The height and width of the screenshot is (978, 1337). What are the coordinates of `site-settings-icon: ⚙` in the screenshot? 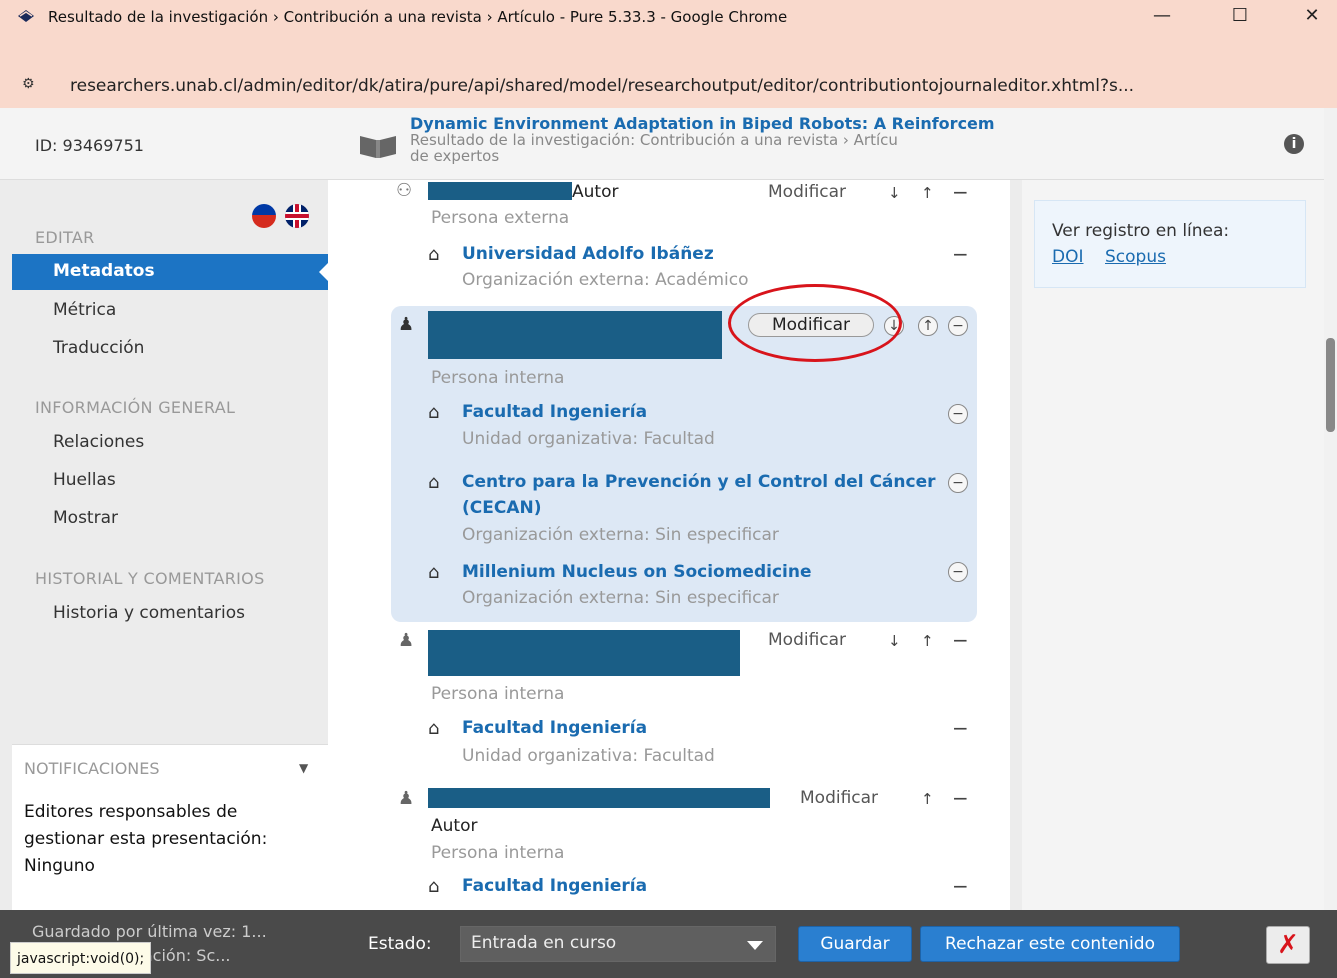 It's located at (37, 87).